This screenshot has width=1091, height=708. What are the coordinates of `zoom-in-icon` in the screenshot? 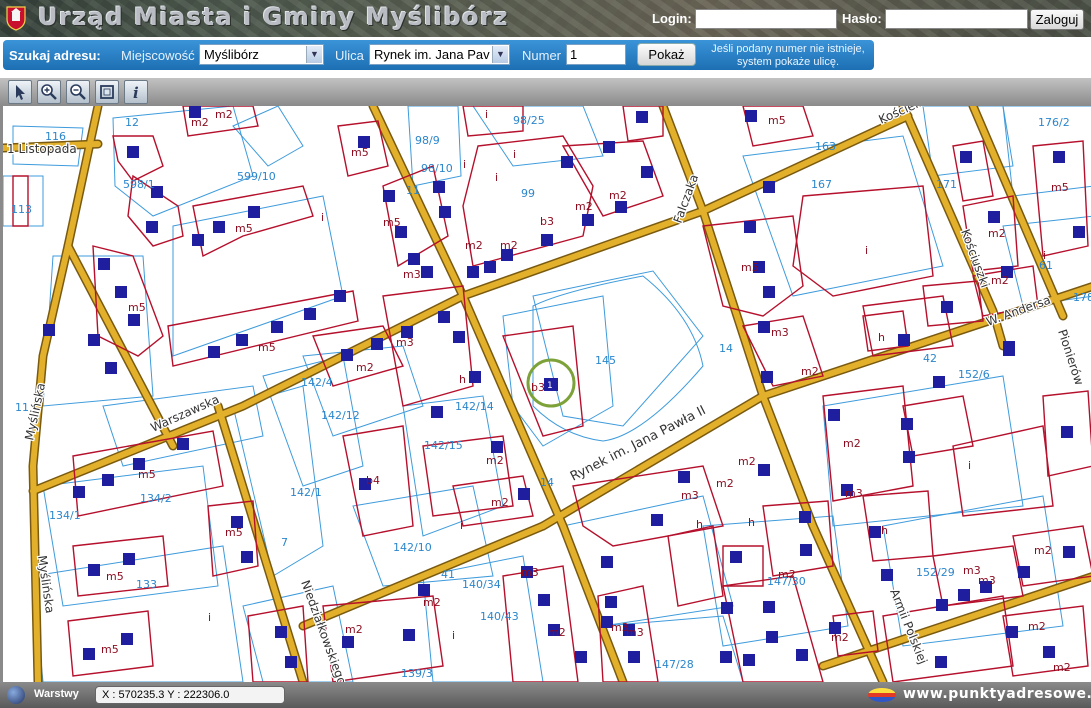 It's located at (49, 92).